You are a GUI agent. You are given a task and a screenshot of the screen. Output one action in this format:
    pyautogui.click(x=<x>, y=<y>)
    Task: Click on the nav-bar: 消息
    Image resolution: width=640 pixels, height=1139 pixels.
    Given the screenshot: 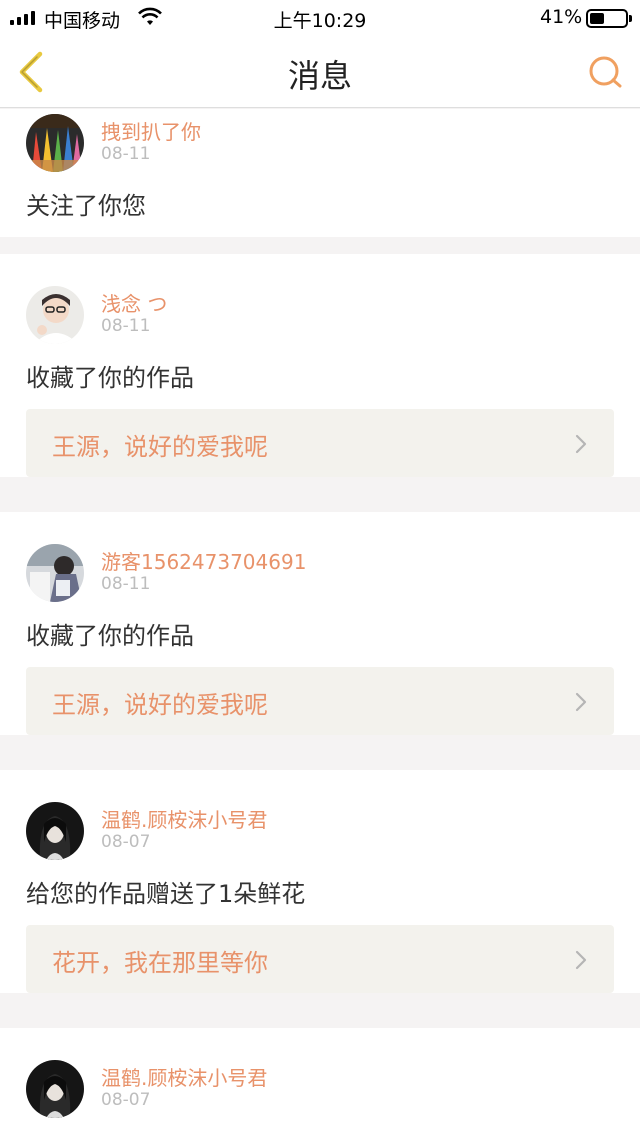 What is the action you would take?
    pyautogui.click(x=320, y=72)
    